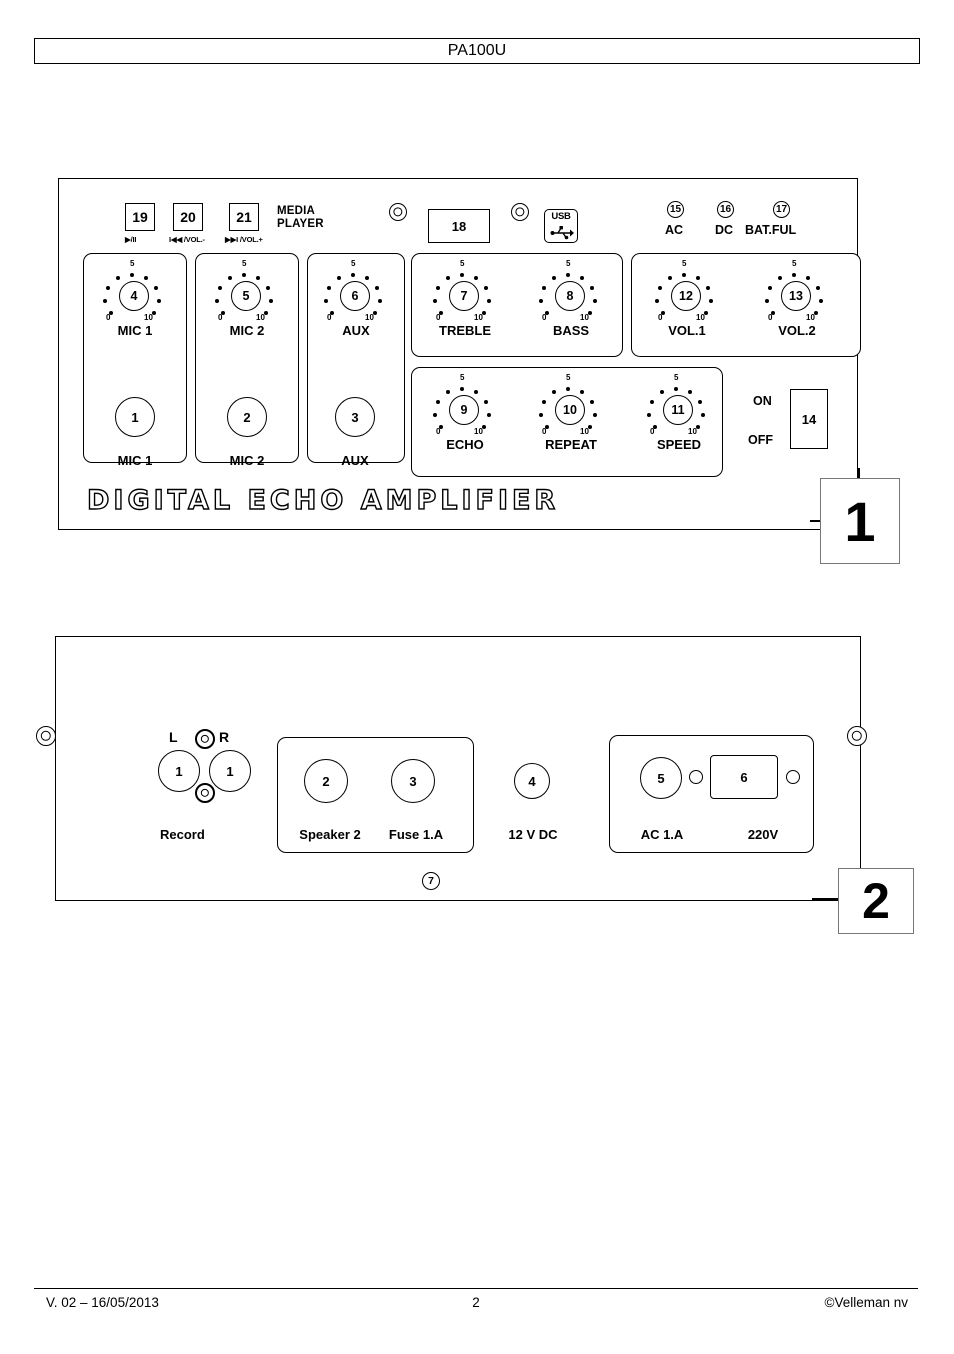 Image resolution: width=954 pixels, height=1354 pixels. Describe the element at coordinates (661, 778) in the screenshot. I see `jack-ac-input: 5` at that location.